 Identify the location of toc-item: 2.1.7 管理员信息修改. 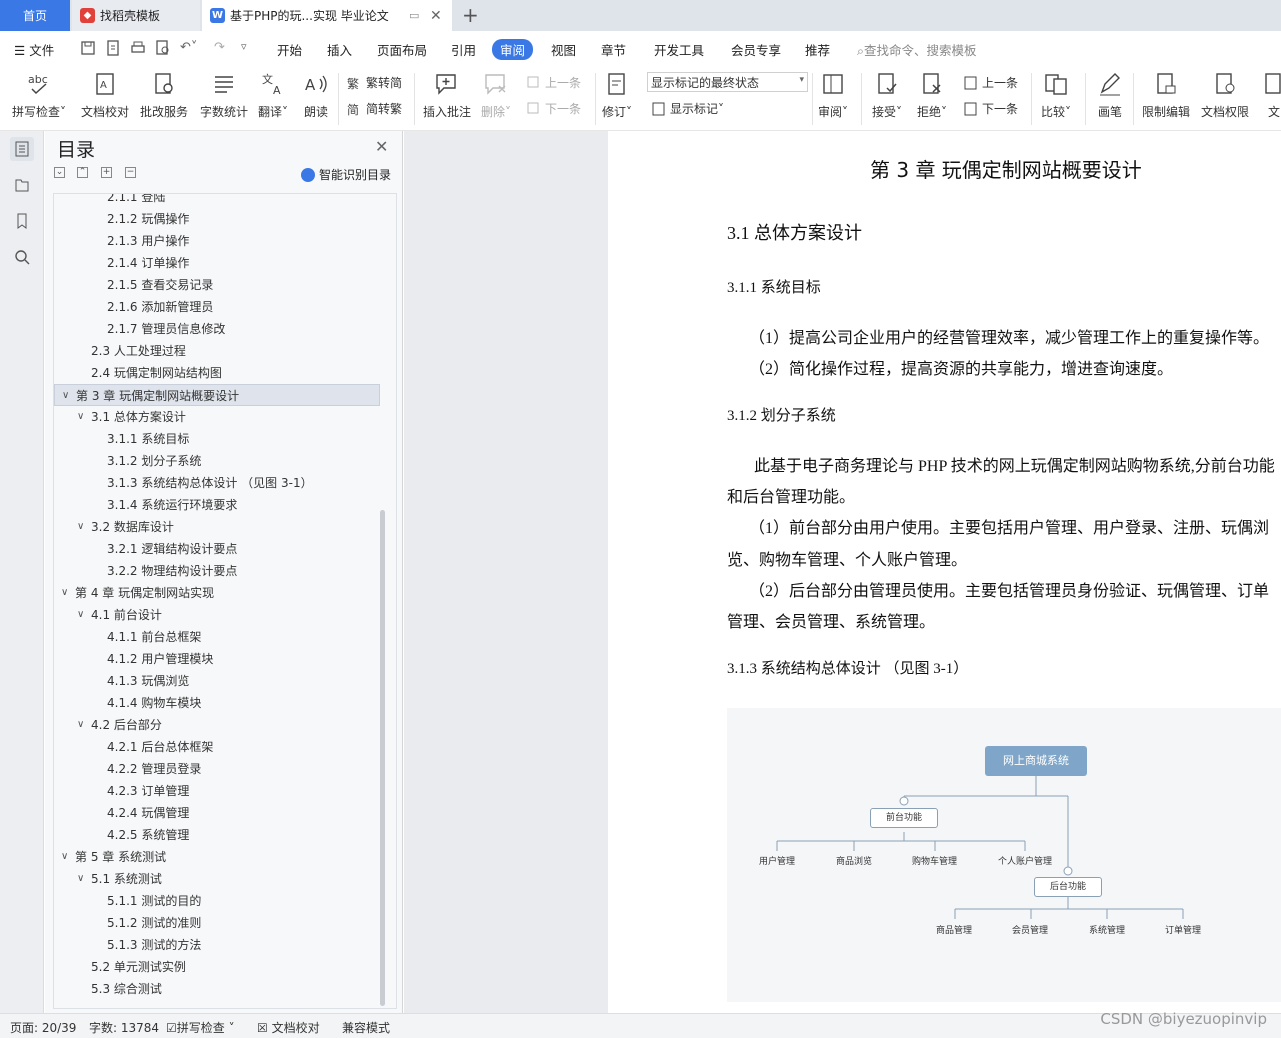
(217, 329).